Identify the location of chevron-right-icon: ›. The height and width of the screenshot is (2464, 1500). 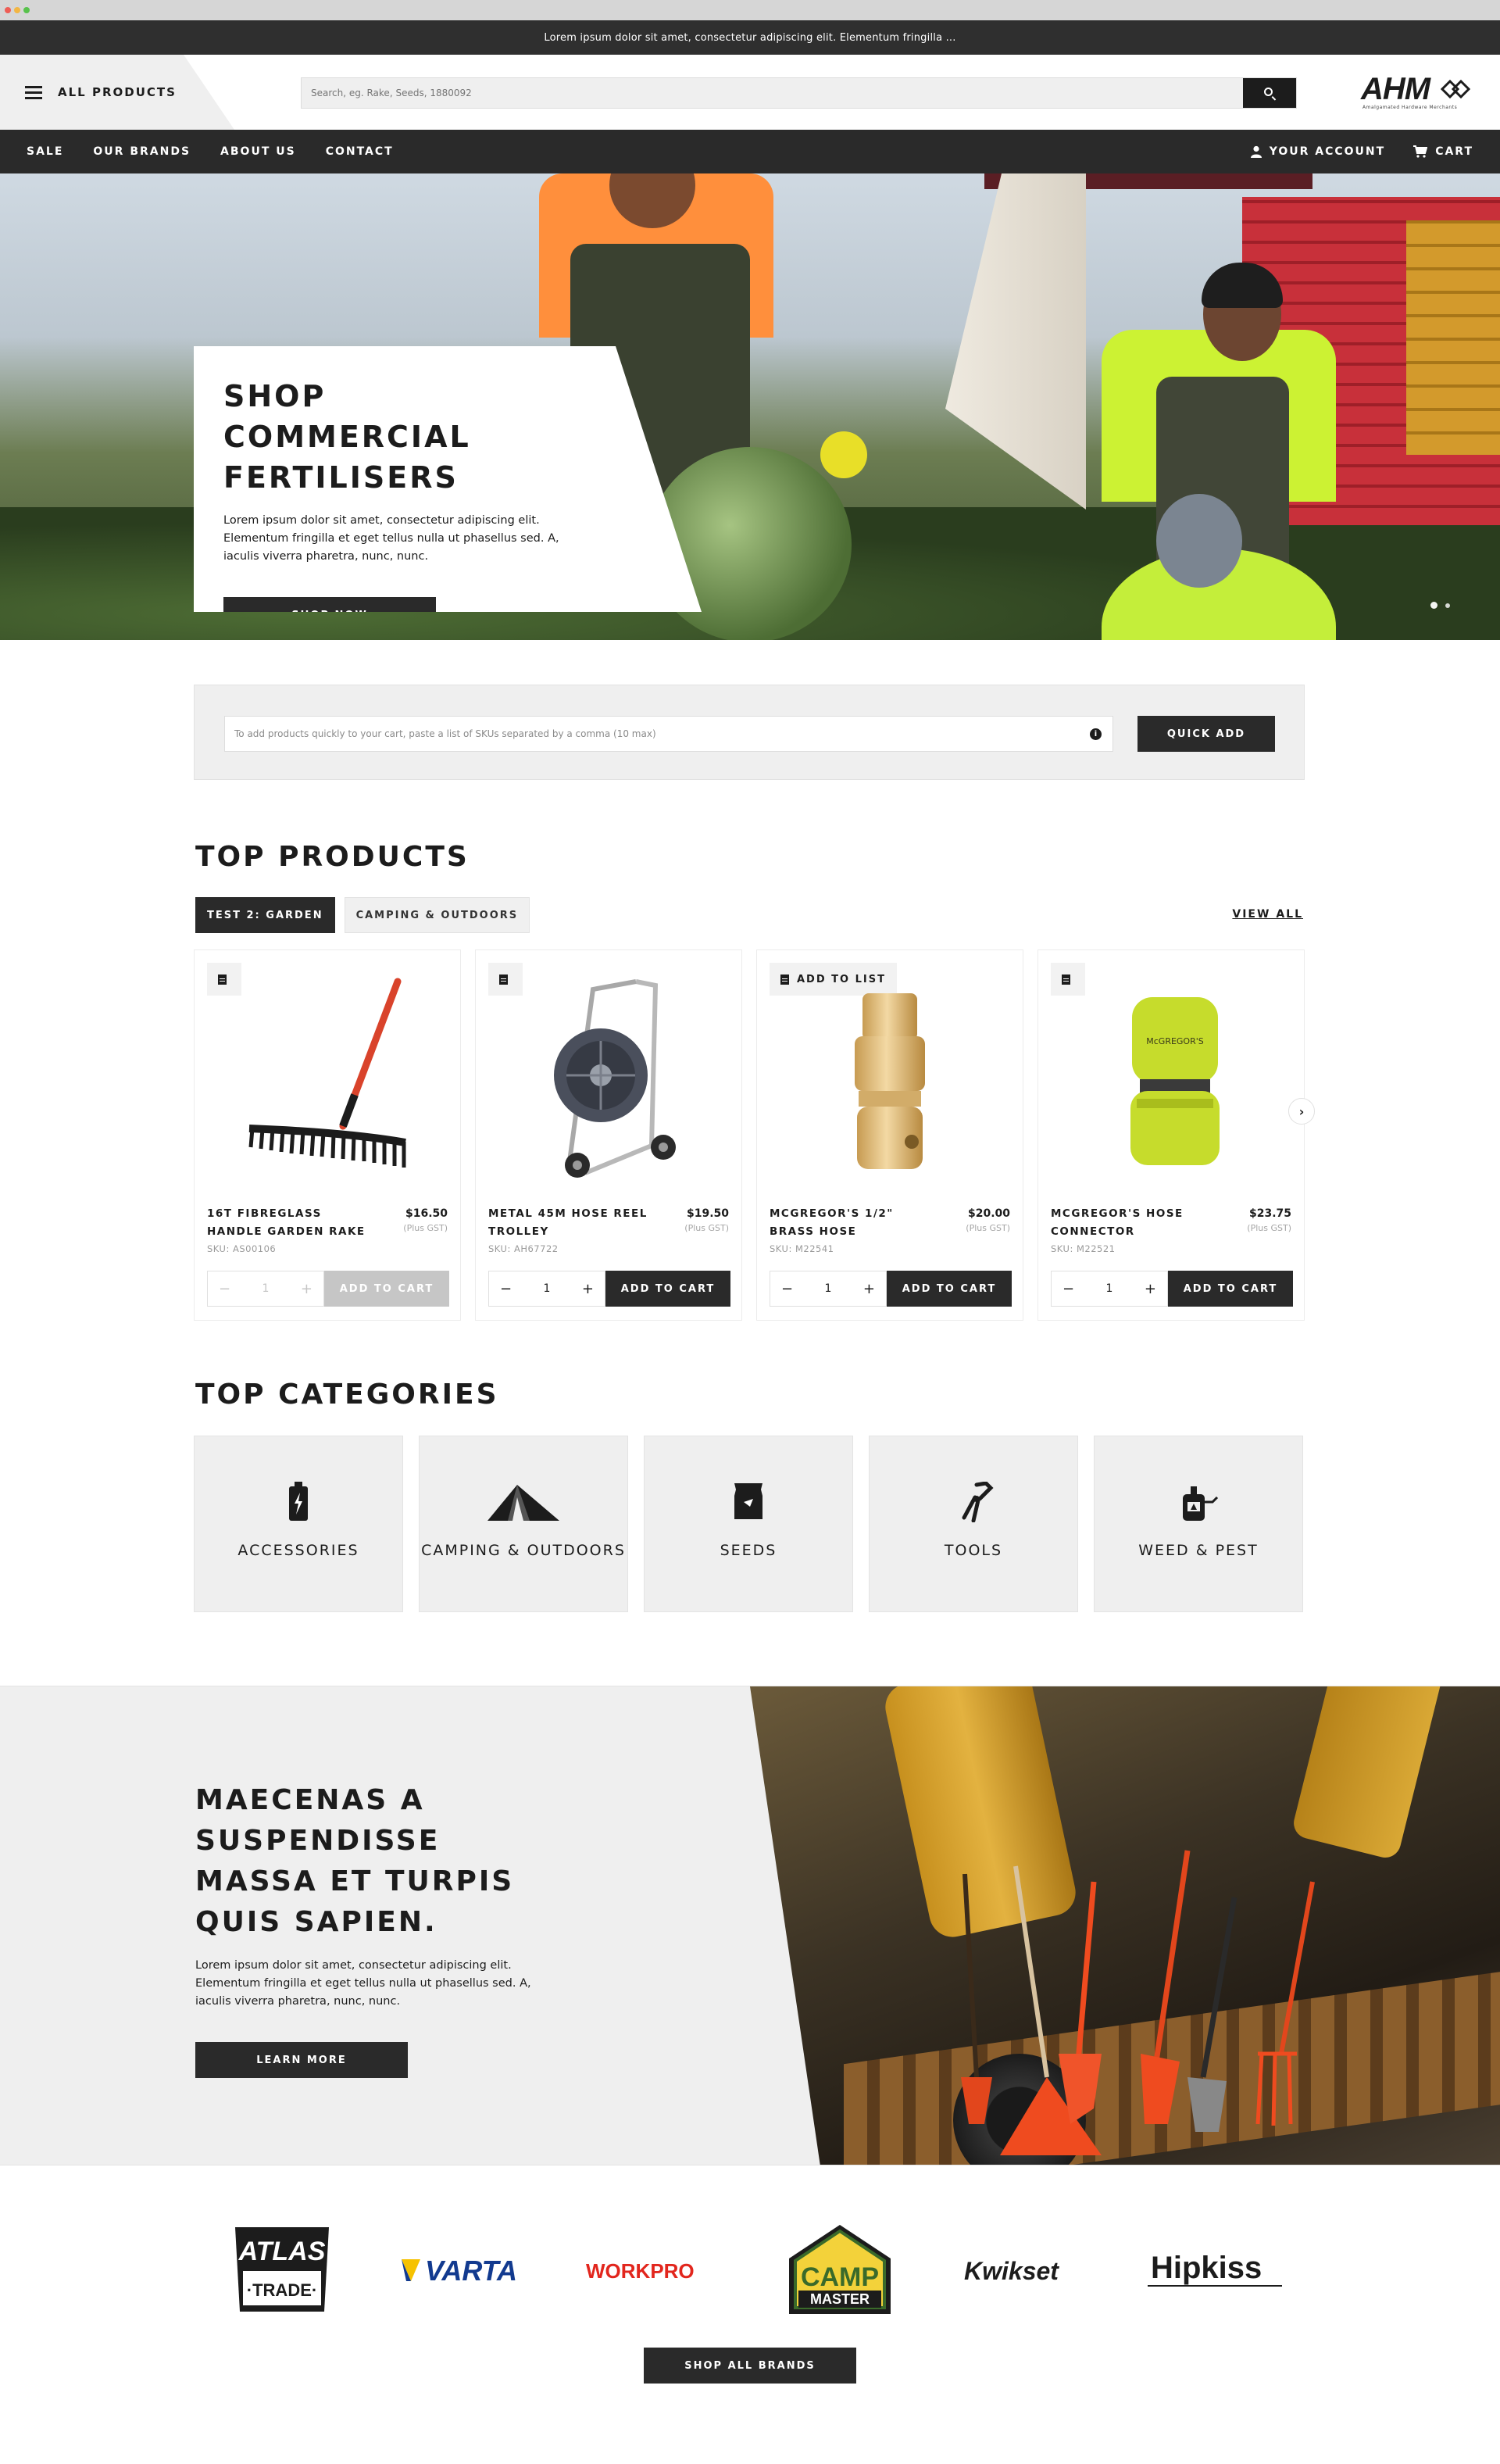
(1301, 1111).